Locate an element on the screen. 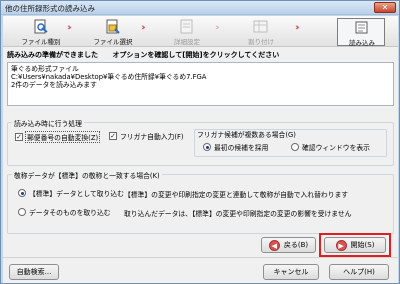 Image resolution: width=400 pixels, height=284 pixels. back-arrow-icon: ◀ is located at coordinates (274, 245).